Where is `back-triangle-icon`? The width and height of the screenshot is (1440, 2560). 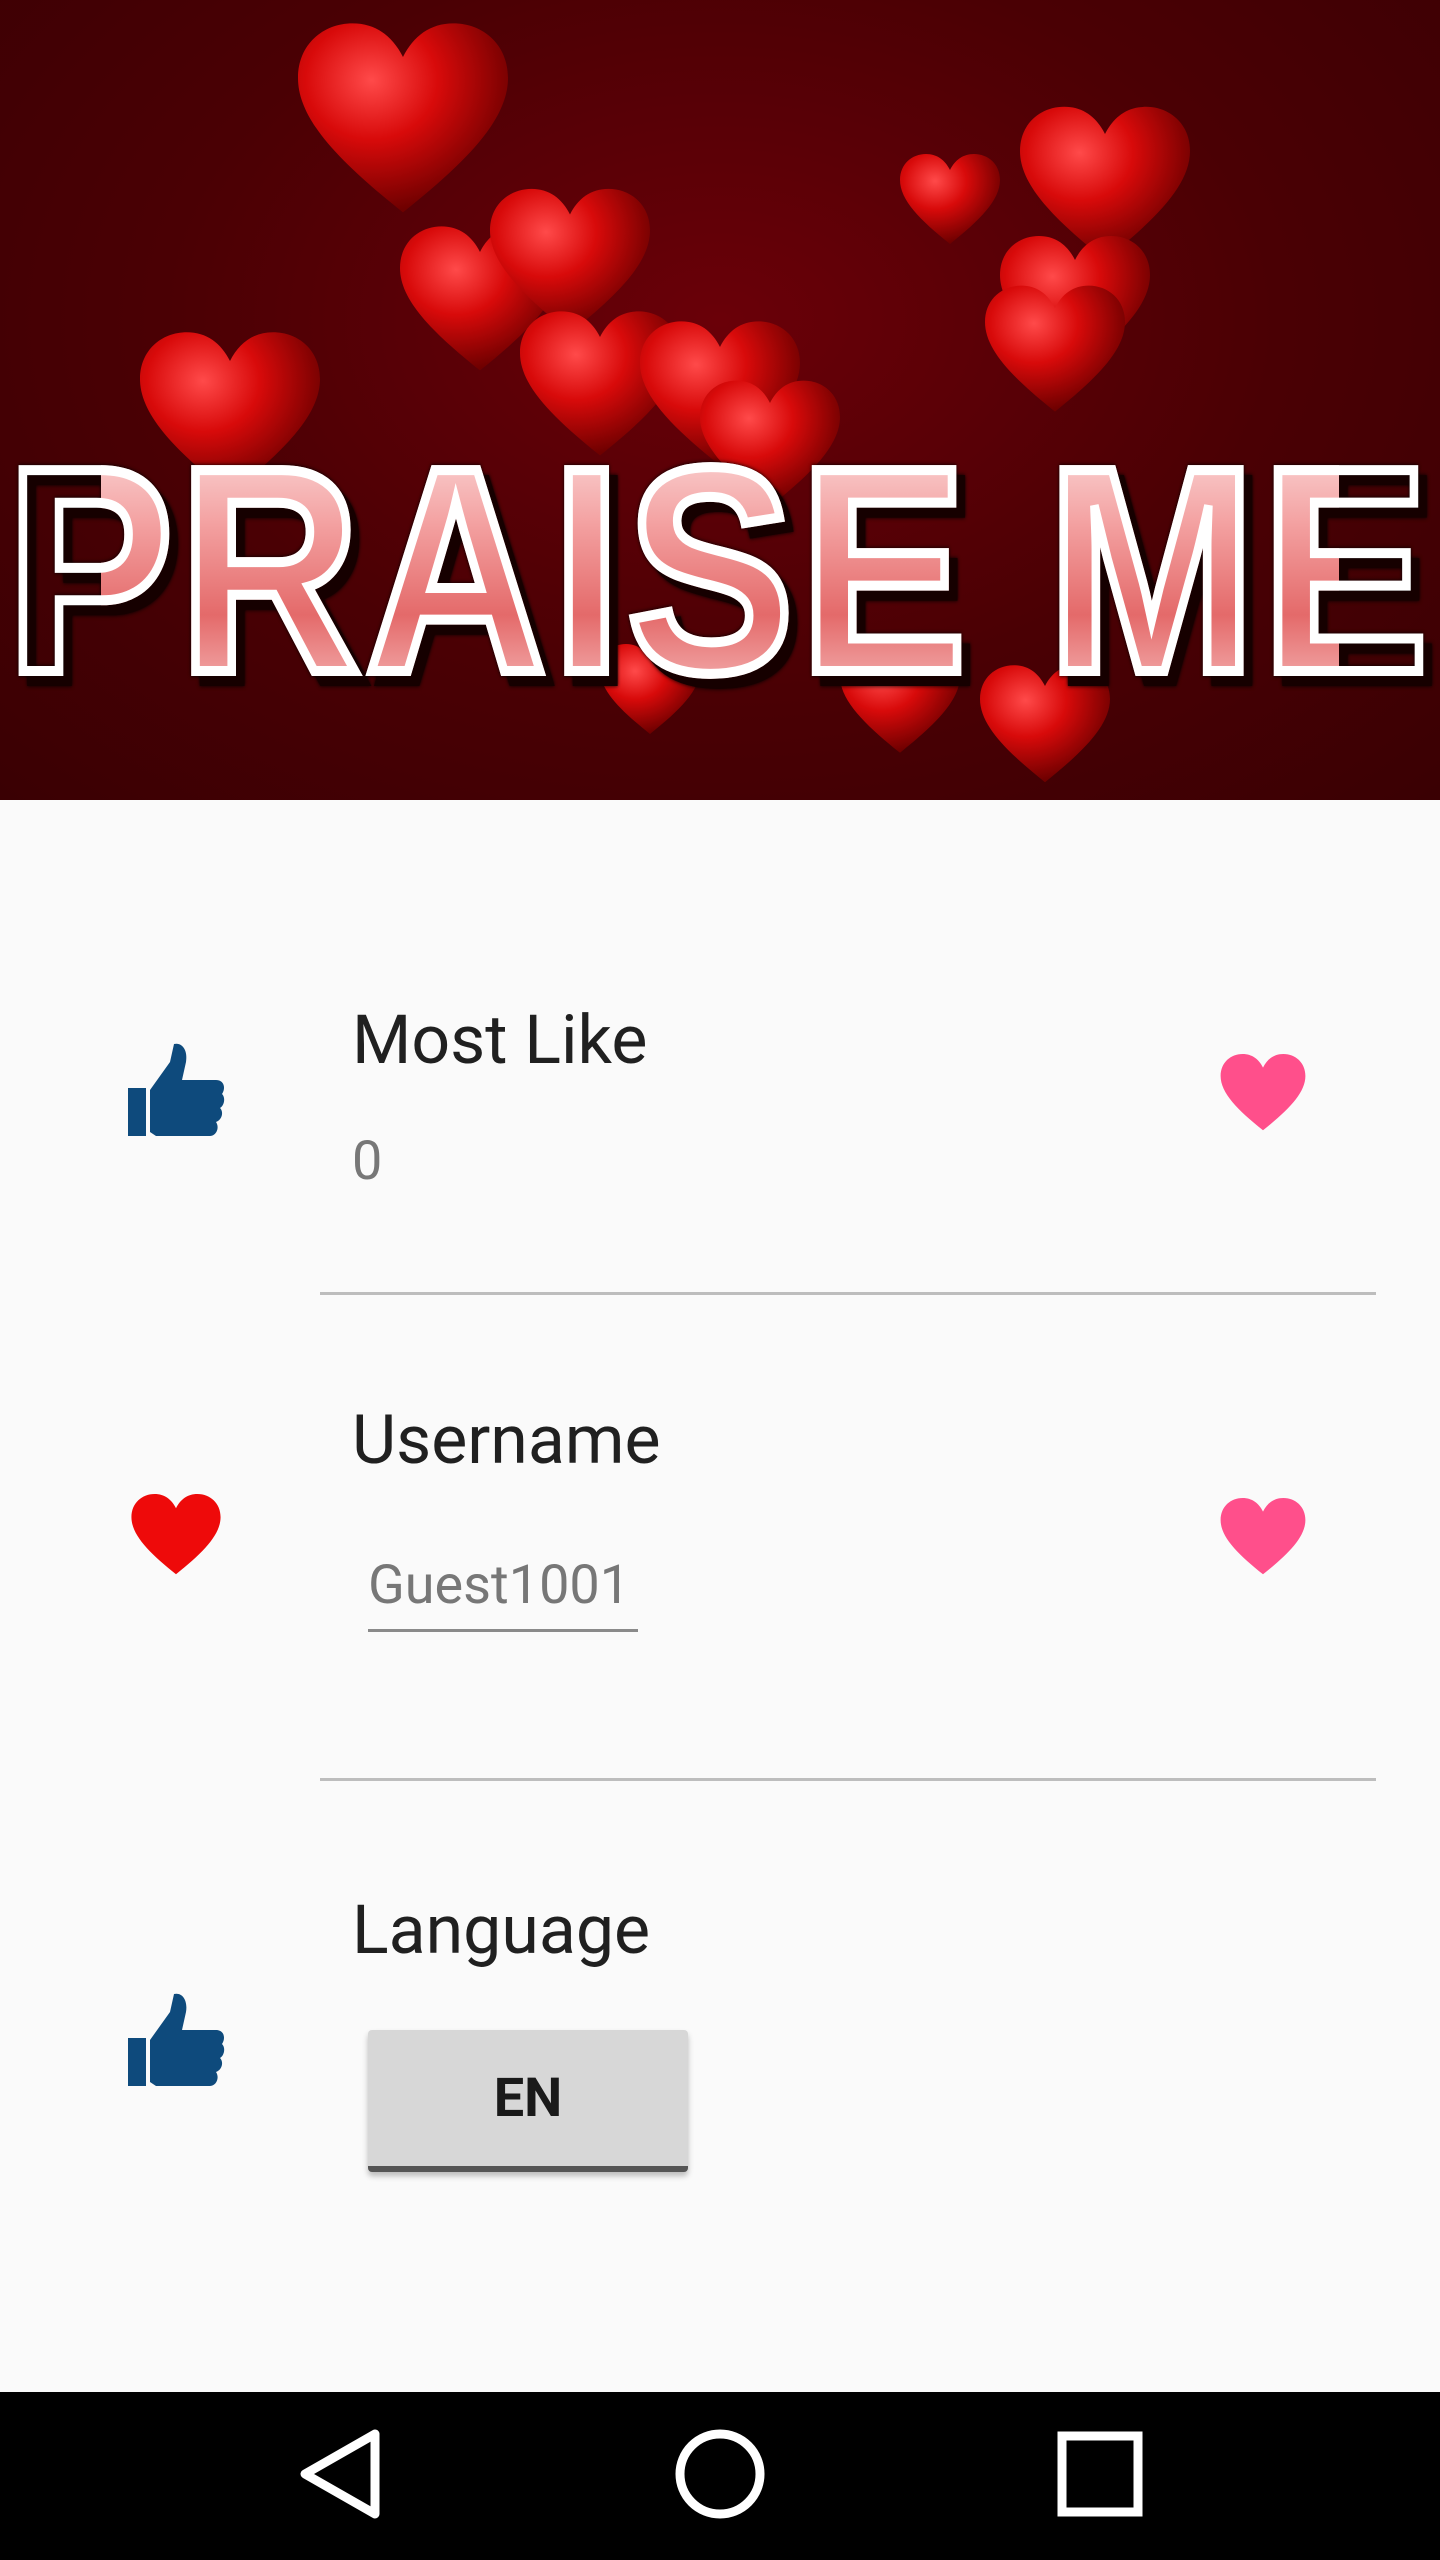 back-triangle-icon is located at coordinates (340, 2476).